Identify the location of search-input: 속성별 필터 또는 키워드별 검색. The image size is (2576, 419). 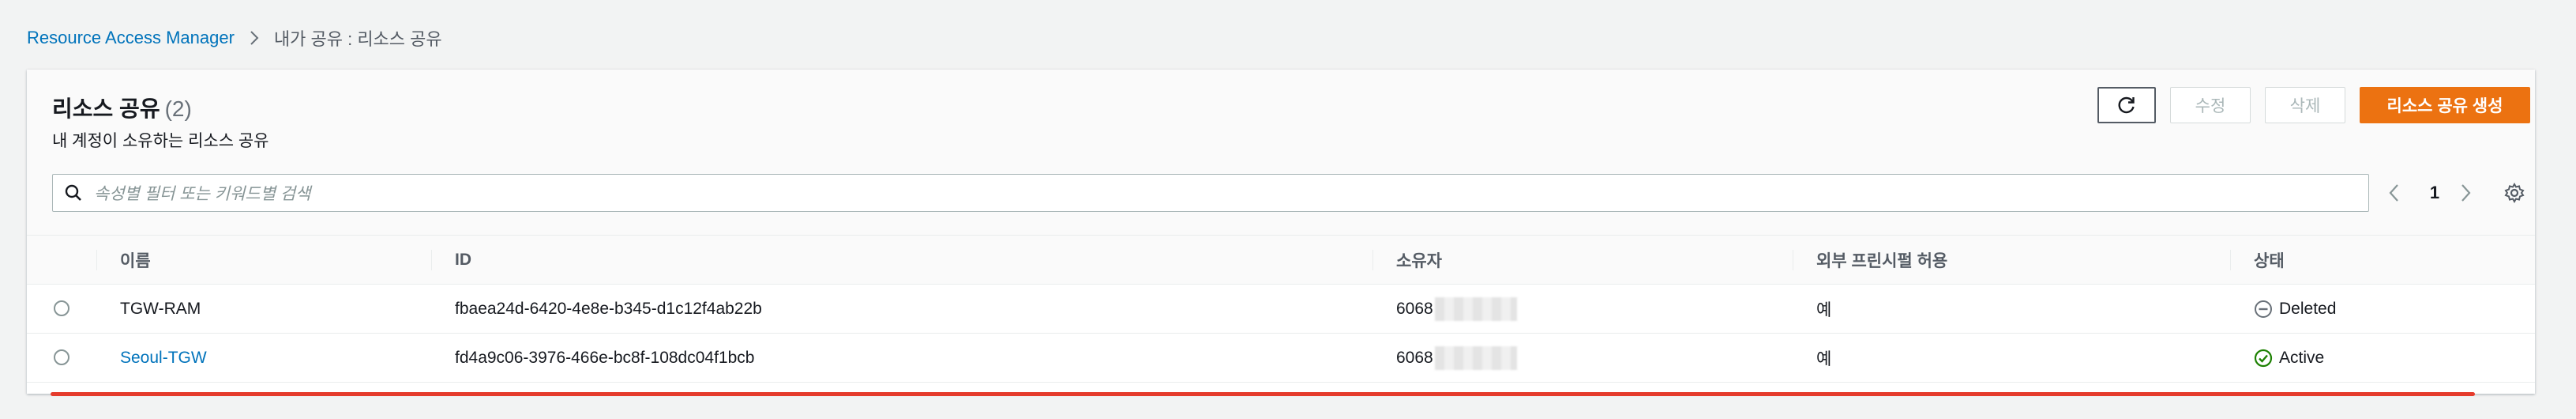
(1210, 193).